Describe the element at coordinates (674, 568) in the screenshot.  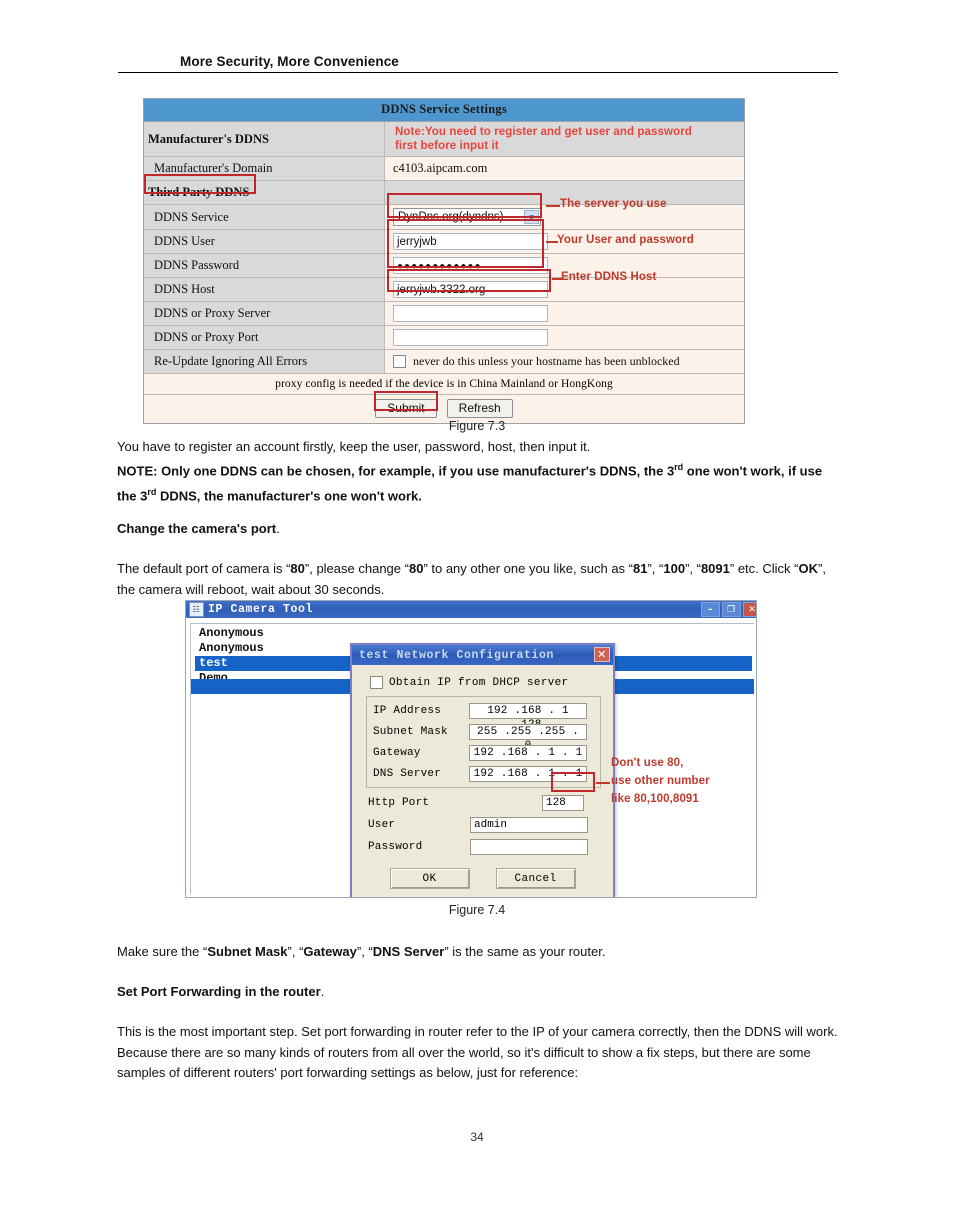
I see `p2-bold-100: 100` at that location.